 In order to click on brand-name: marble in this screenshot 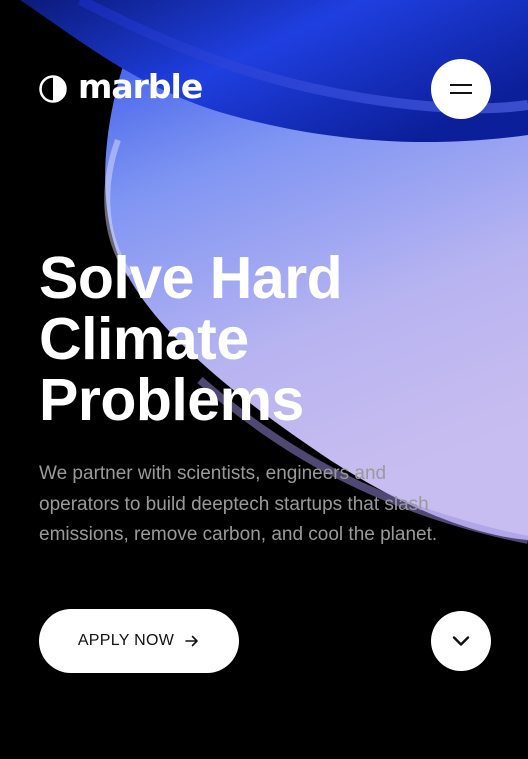, I will do `click(140, 86)`.